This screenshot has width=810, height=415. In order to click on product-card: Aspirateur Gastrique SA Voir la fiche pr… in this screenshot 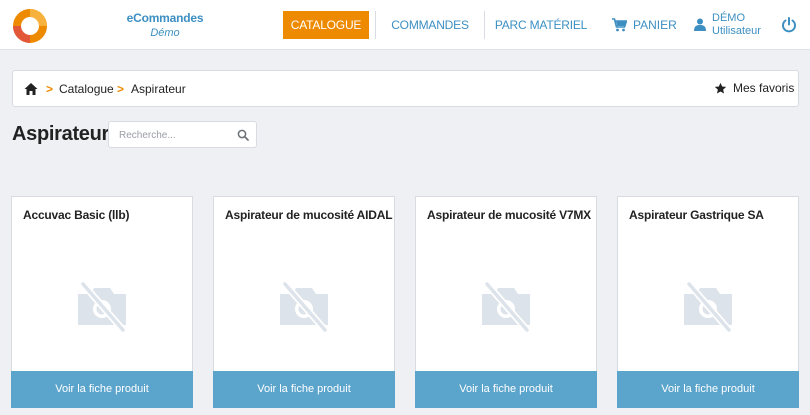, I will do `click(708, 302)`.